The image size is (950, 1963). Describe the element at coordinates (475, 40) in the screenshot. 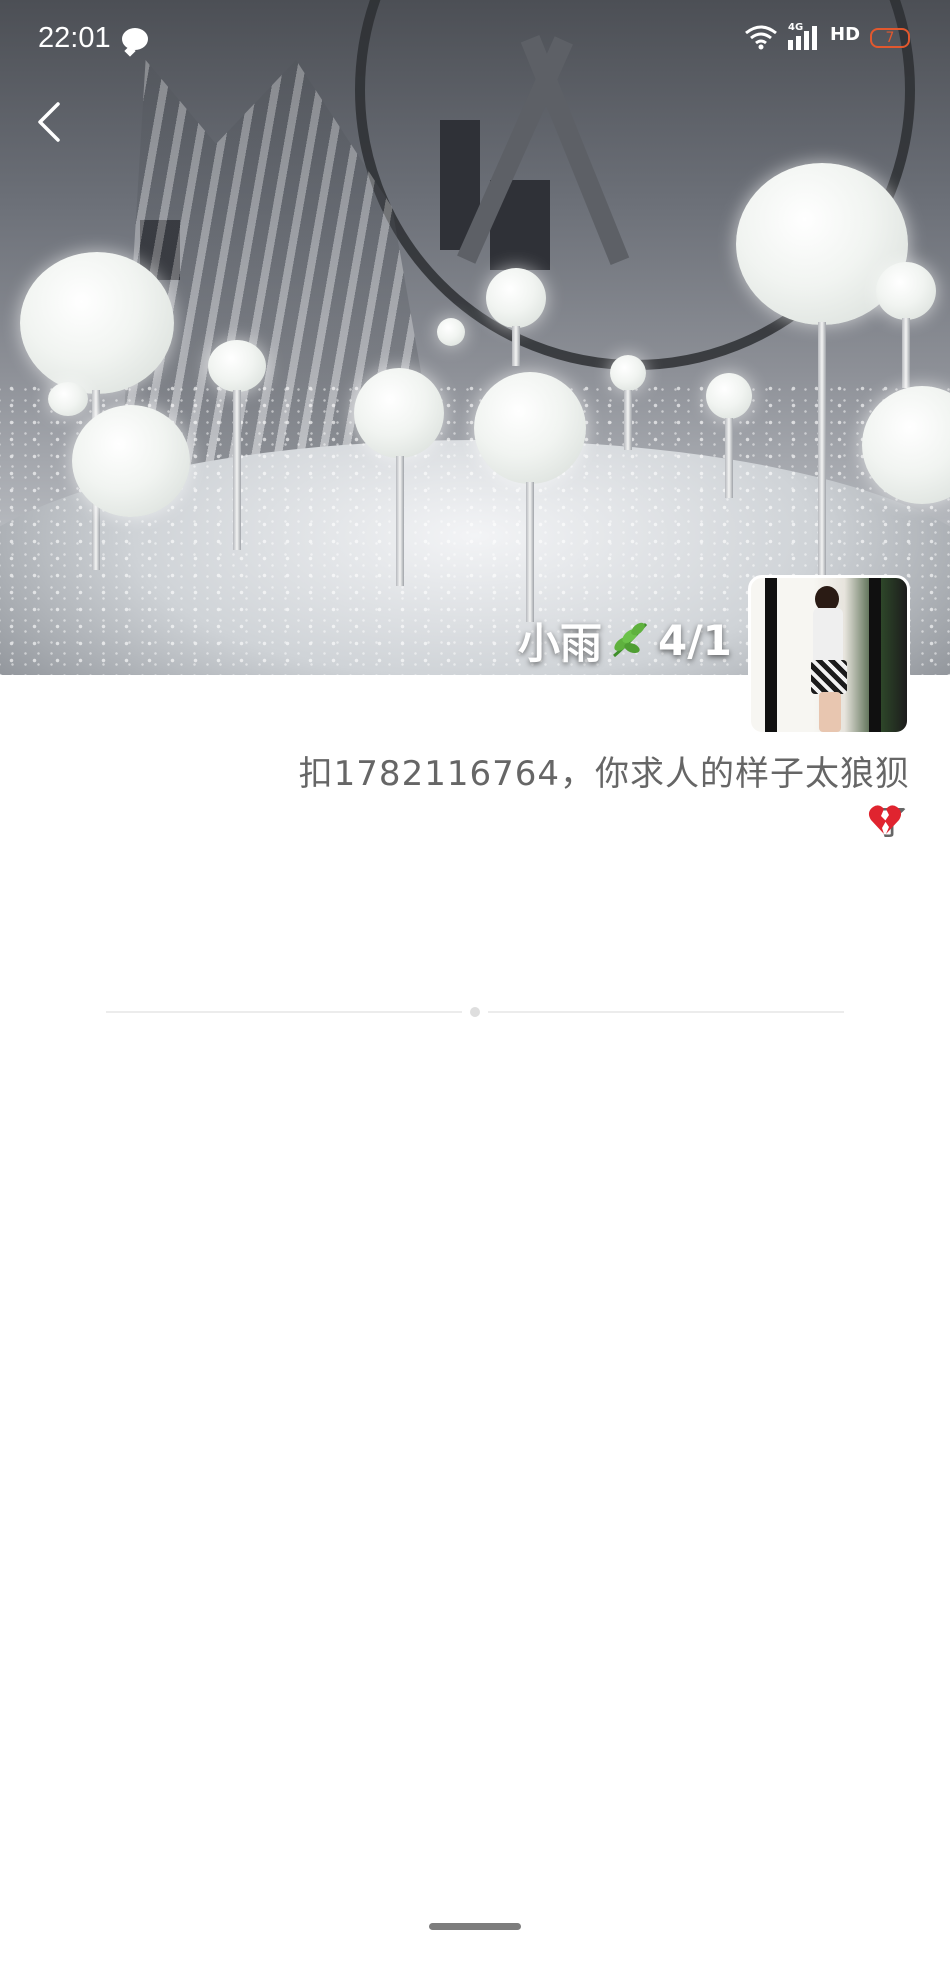

I see `status-bar: 22:01 4G HD 7` at that location.